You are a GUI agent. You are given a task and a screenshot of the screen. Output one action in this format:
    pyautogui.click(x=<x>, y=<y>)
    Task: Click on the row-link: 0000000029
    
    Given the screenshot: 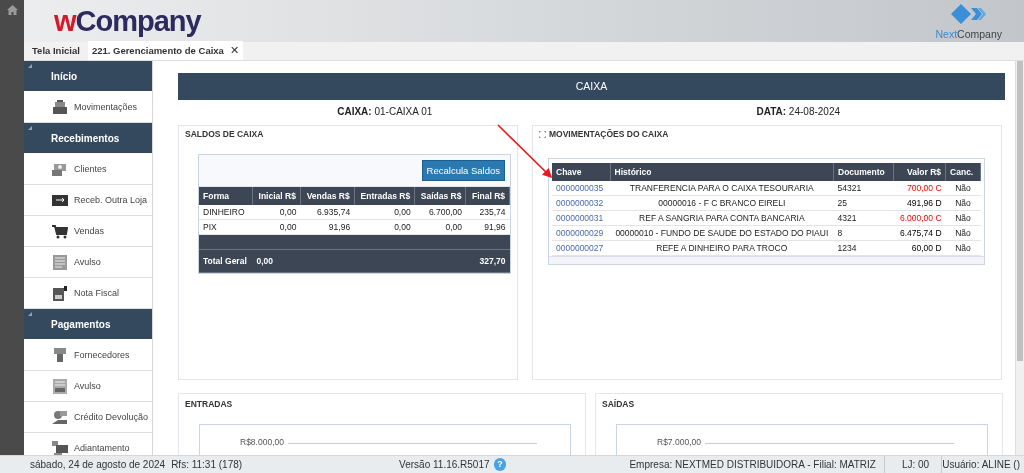 What is the action you would take?
    pyautogui.click(x=581, y=233)
    